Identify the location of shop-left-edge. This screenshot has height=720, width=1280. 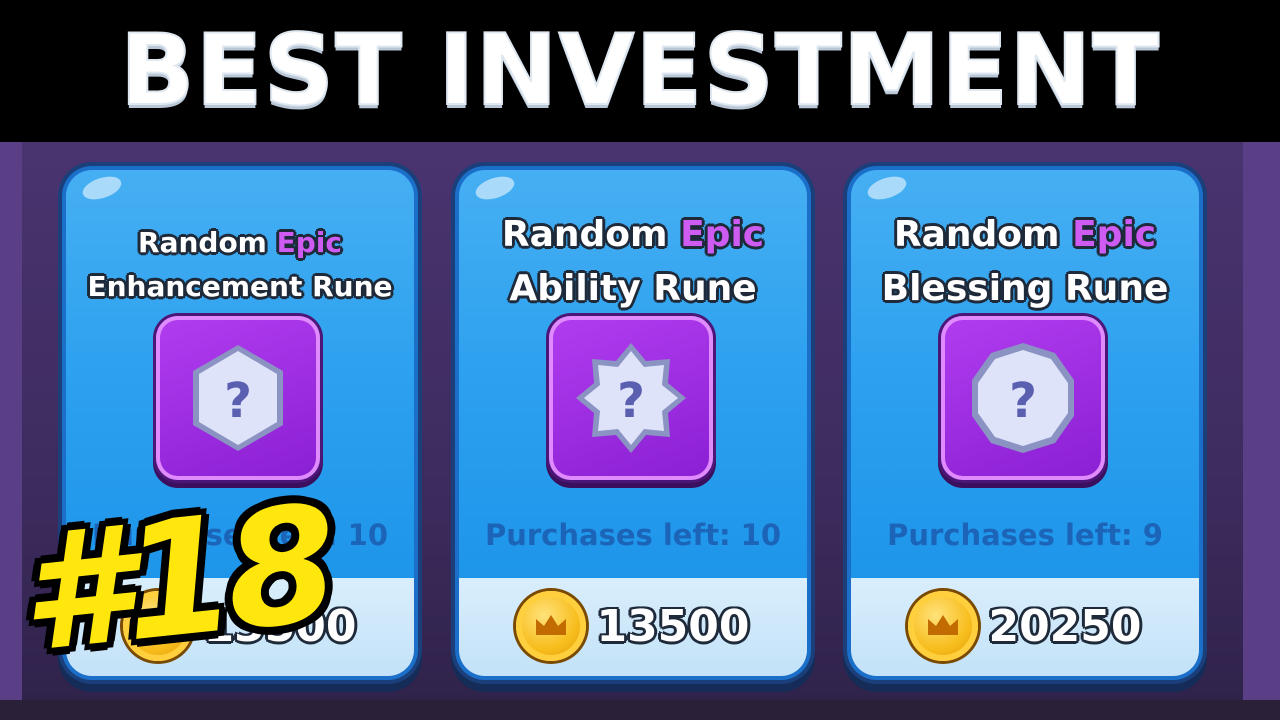
(11, 431).